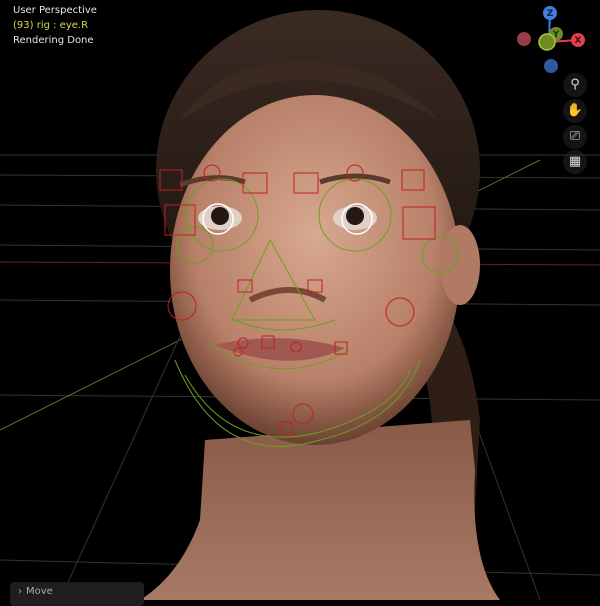  What do you see at coordinates (575, 85) in the screenshot?
I see `zoom-icon: ⚲` at bounding box center [575, 85].